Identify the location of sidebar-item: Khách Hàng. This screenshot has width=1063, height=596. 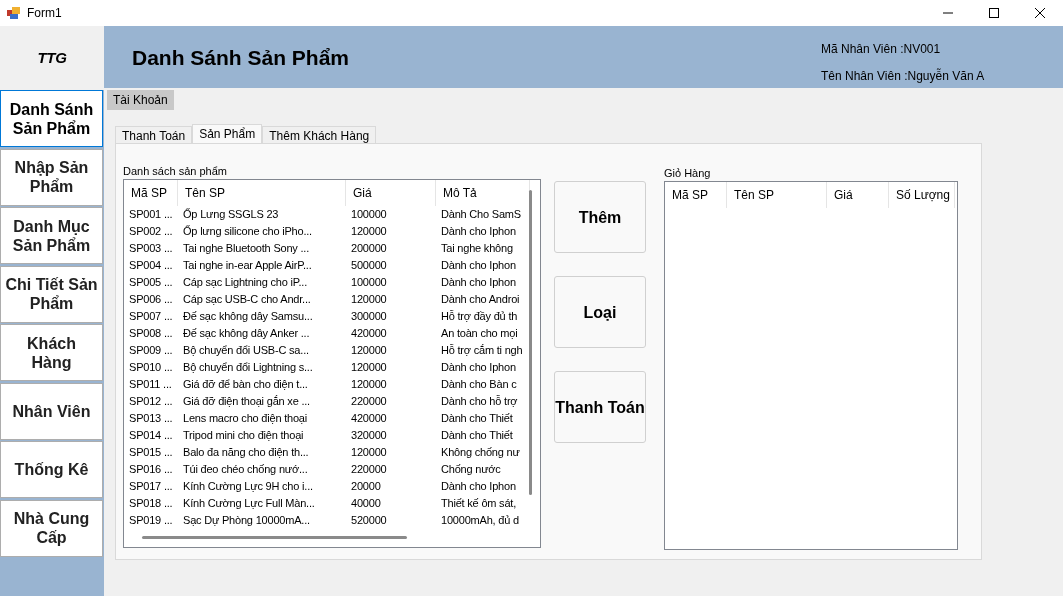
(51, 352).